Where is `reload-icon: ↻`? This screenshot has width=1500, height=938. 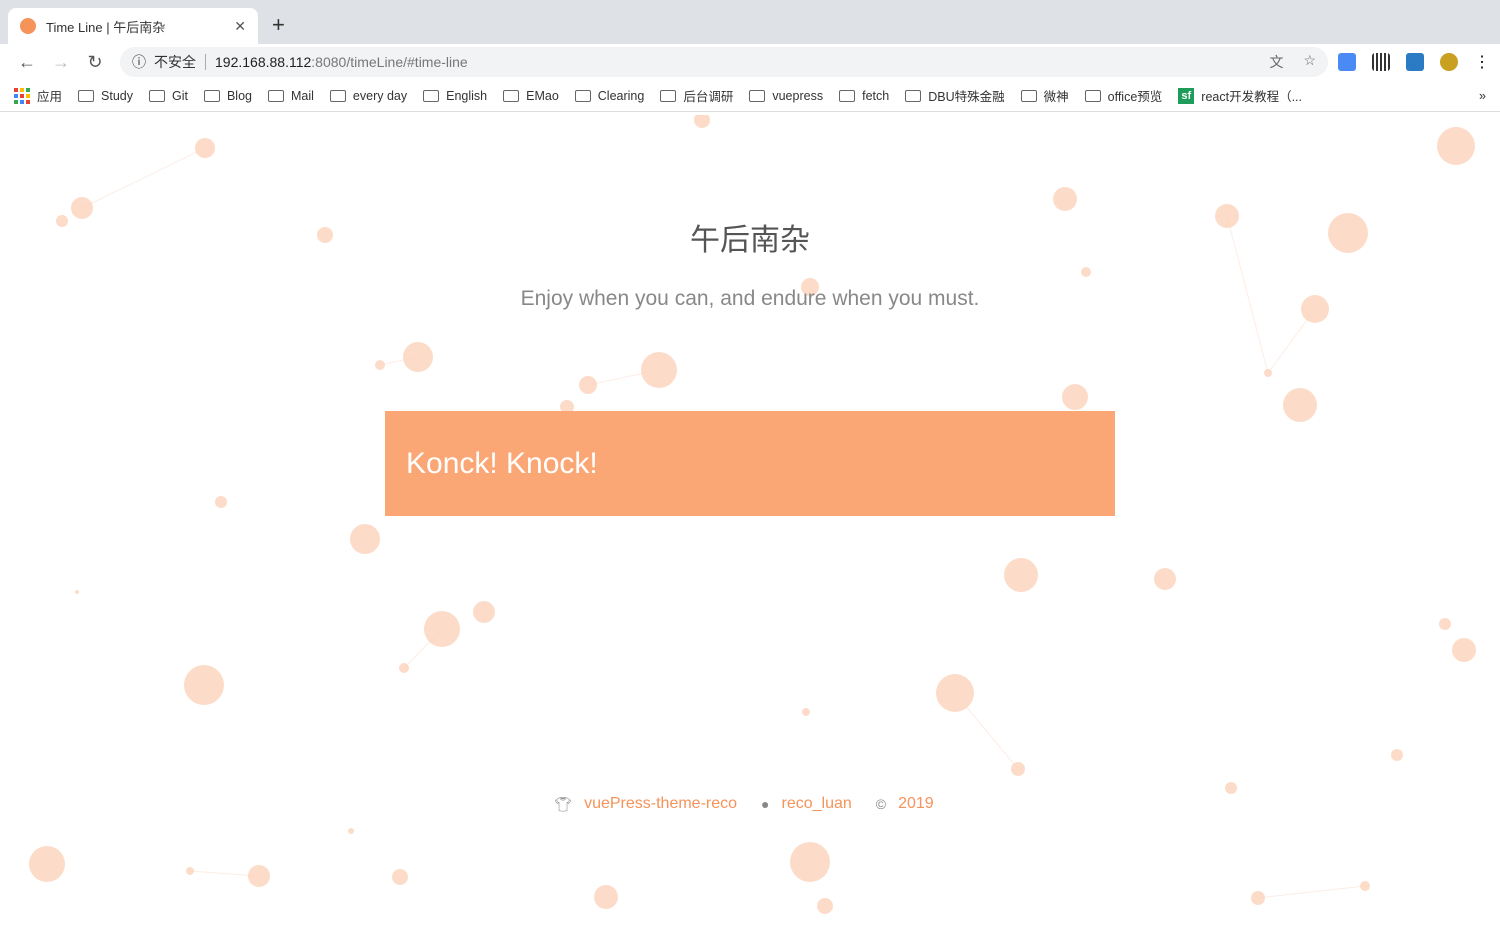 reload-icon: ↻ is located at coordinates (95, 62).